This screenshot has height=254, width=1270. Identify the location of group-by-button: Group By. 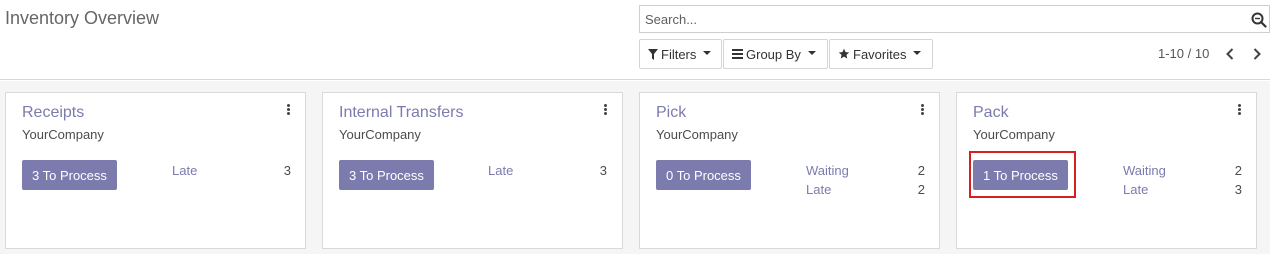
(775, 54).